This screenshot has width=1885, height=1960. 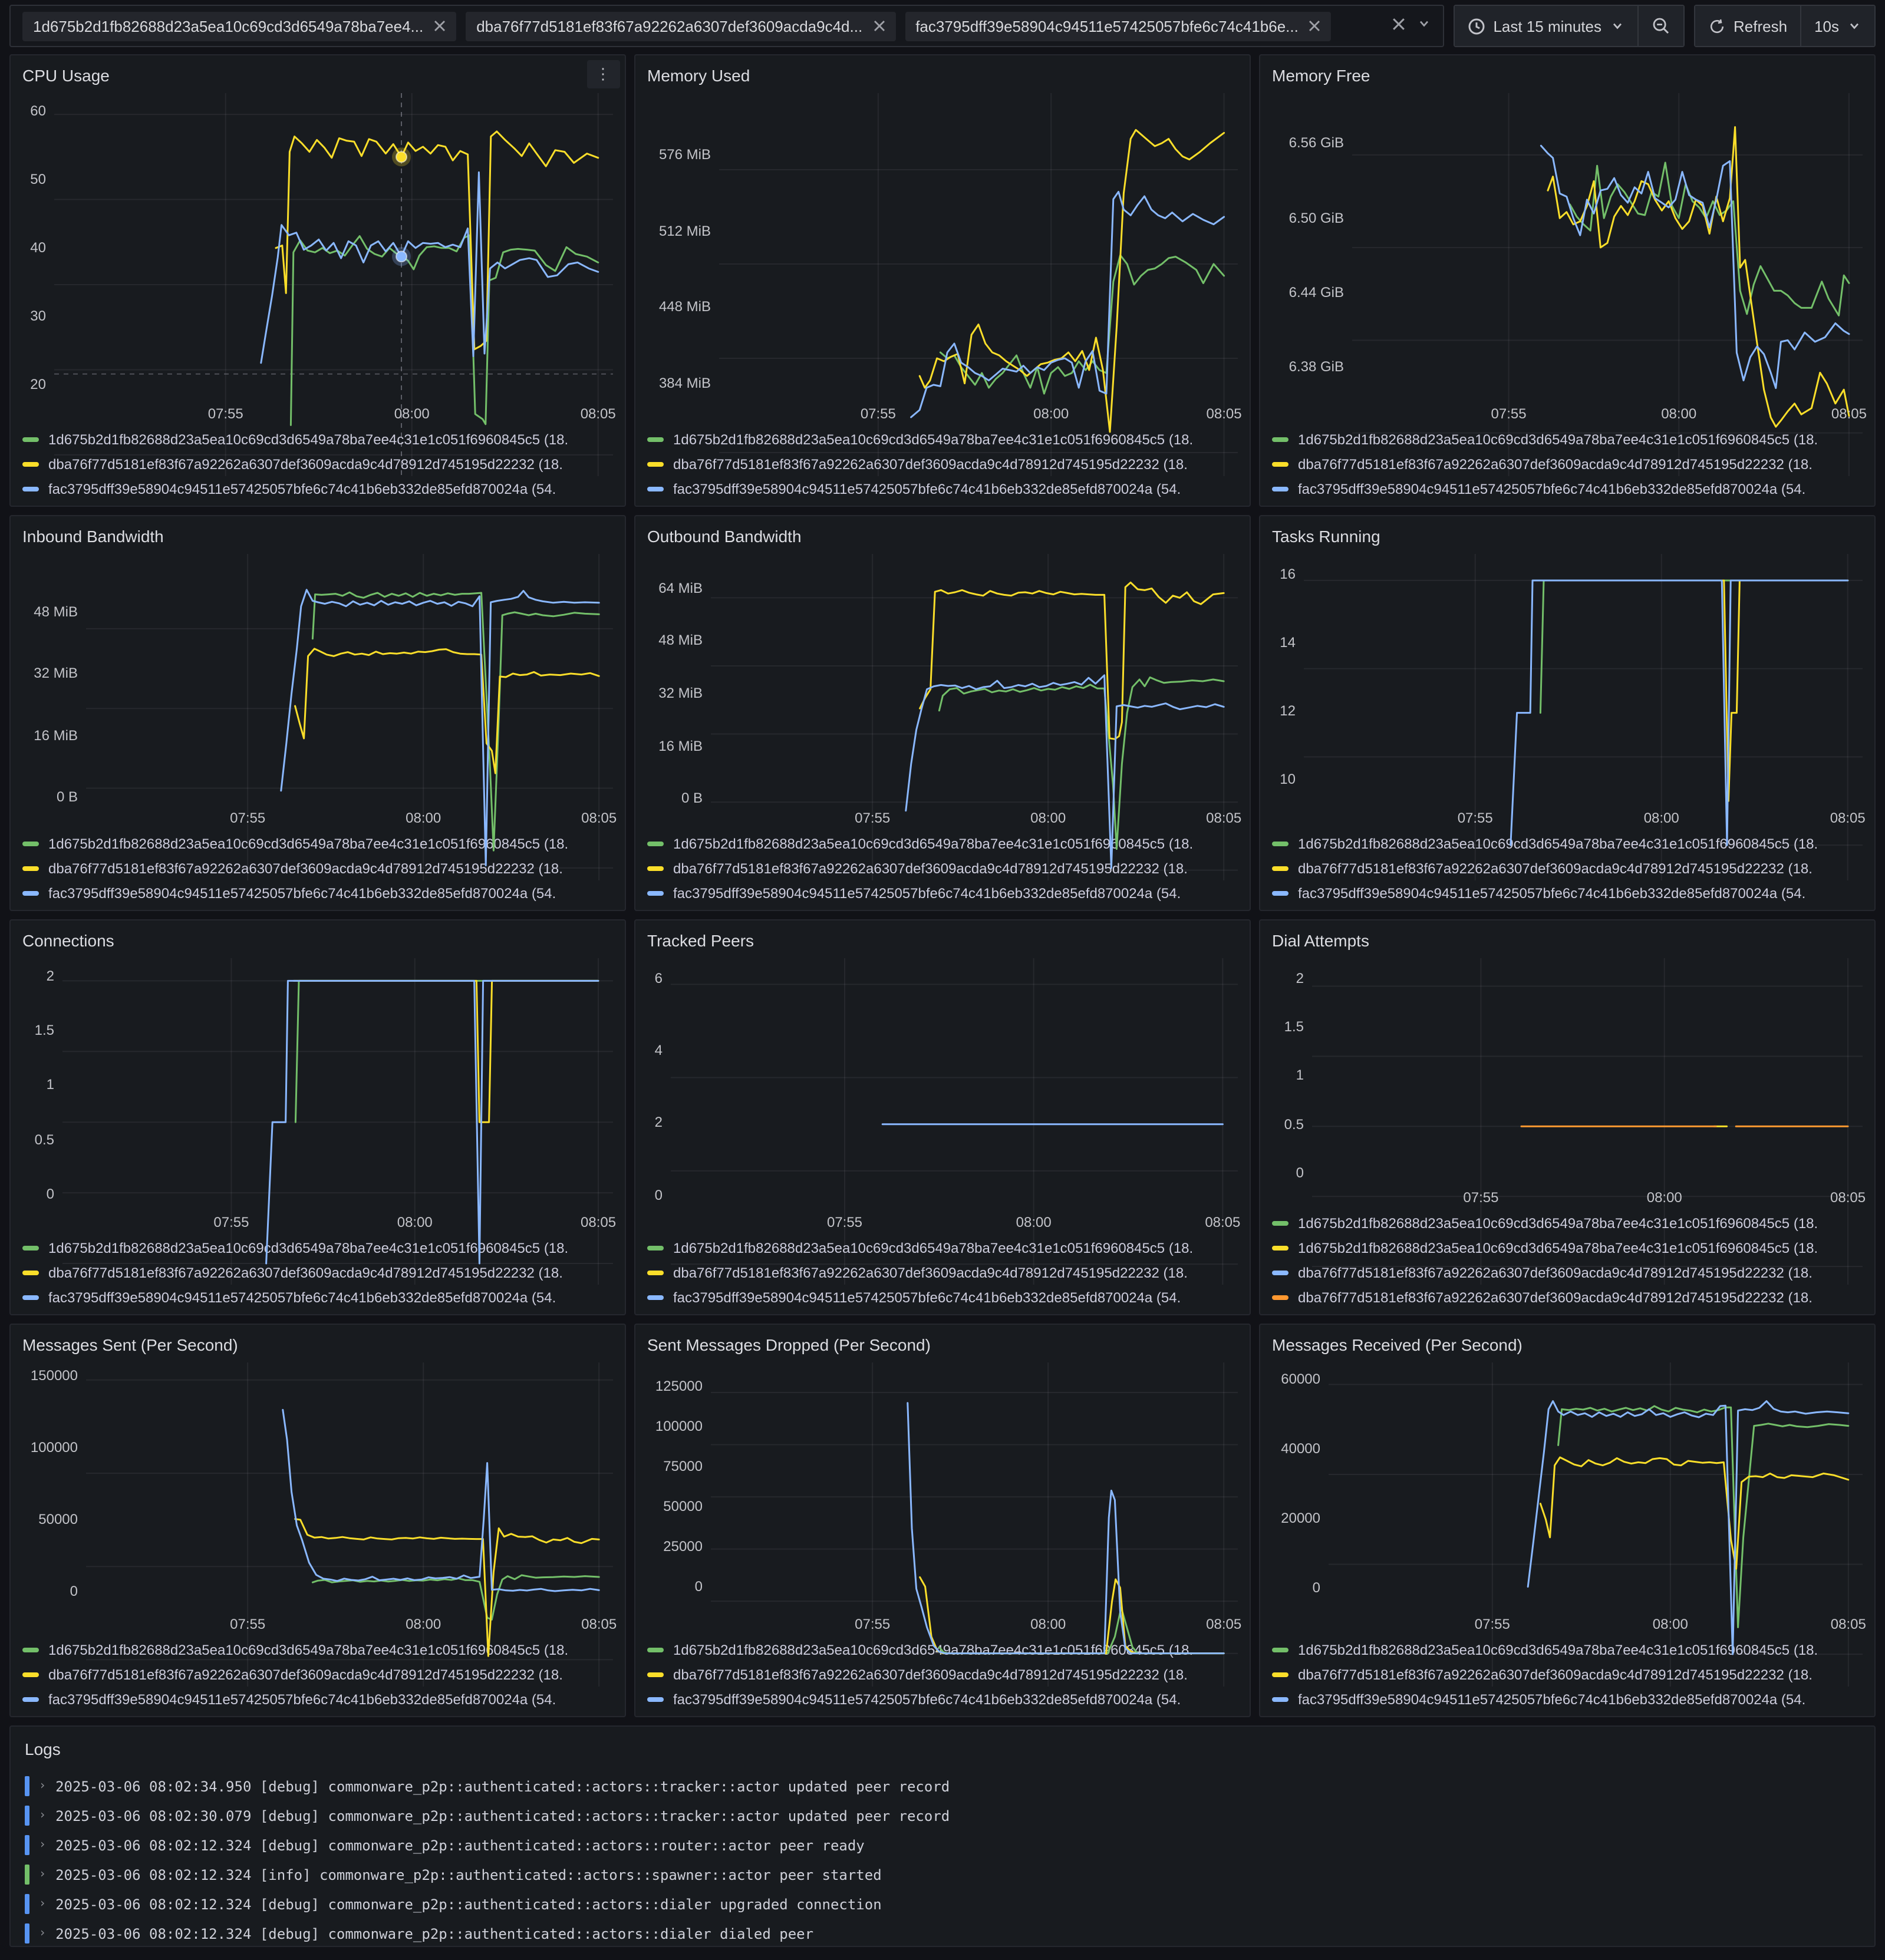 I want to click on chevron-down-icon, so click(x=1423, y=26).